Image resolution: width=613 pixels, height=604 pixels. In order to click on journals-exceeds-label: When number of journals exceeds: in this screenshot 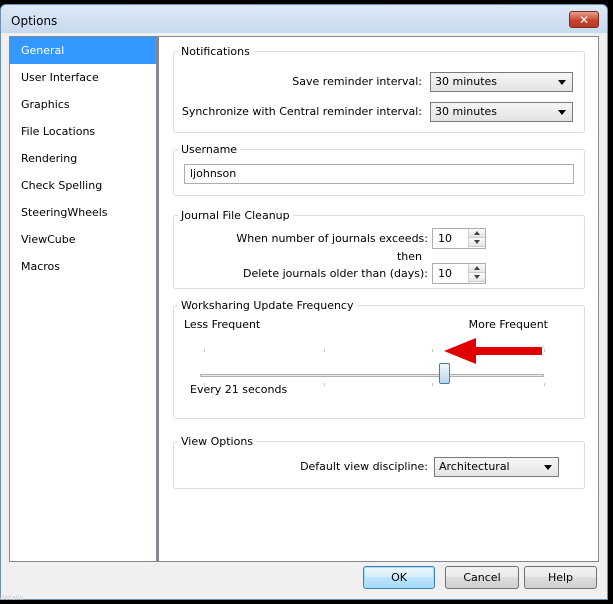, I will do `click(332, 238)`.